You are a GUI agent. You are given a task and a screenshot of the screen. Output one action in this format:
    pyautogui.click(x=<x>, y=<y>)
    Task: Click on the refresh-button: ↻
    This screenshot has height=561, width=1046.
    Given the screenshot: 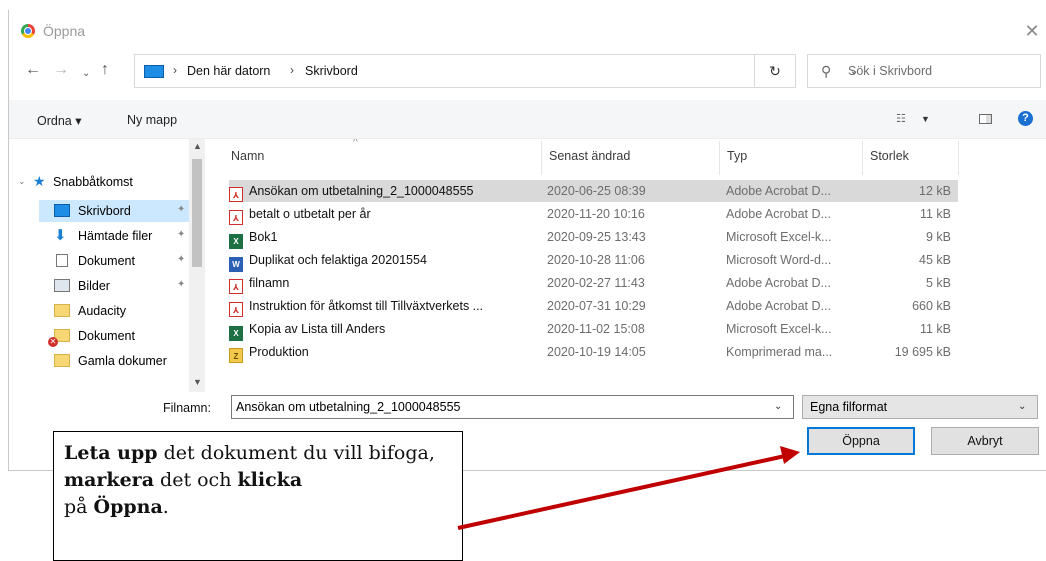 What is the action you would take?
    pyautogui.click(x=775, y=71)
    